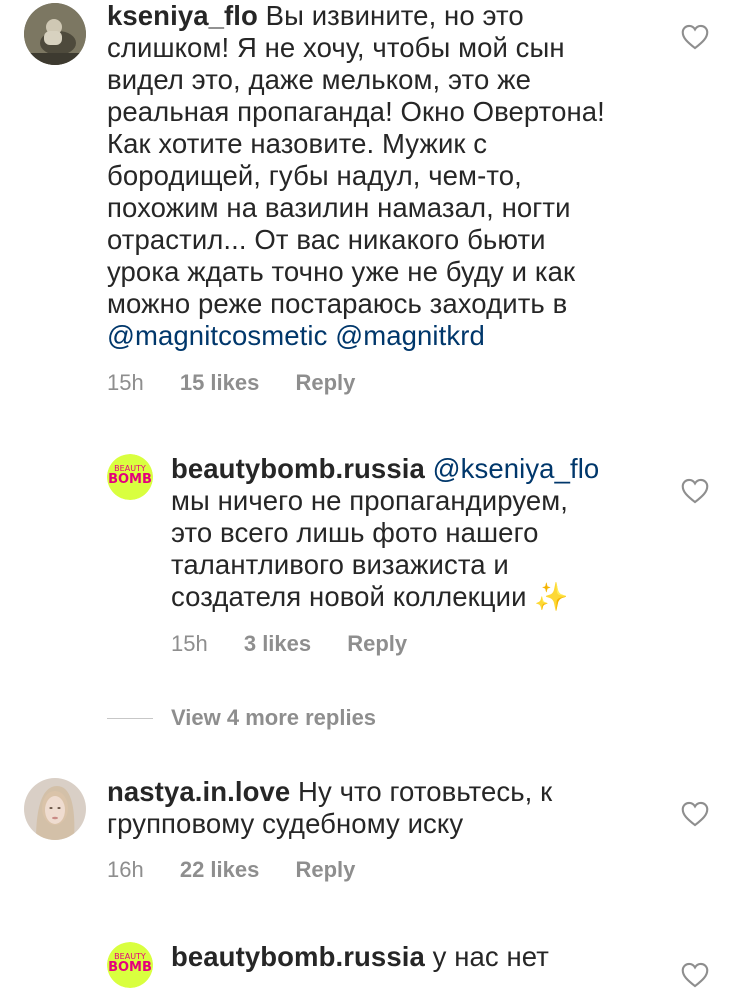 Image resolution: width=750 pixels, height=988 pixels. I want to click on comment-line: у нас нет, so click(490, 956).